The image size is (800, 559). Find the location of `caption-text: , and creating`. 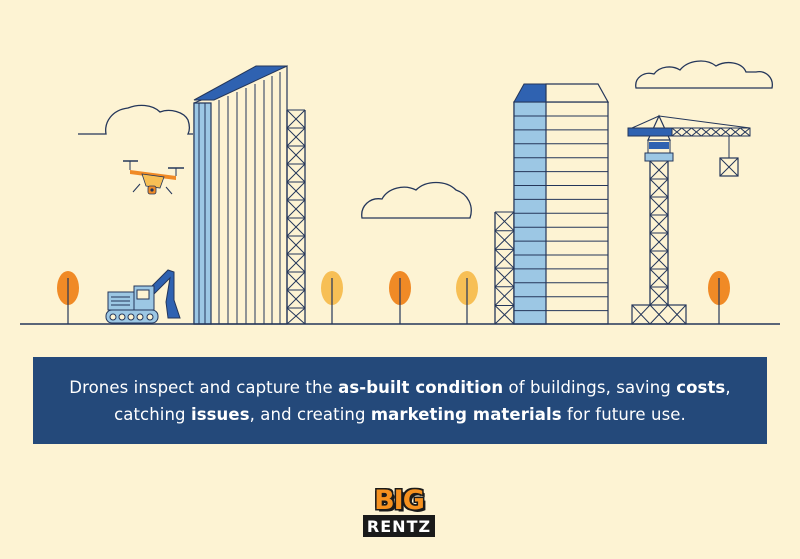

caption-text: , and creating is located at coordinates (310, 414).